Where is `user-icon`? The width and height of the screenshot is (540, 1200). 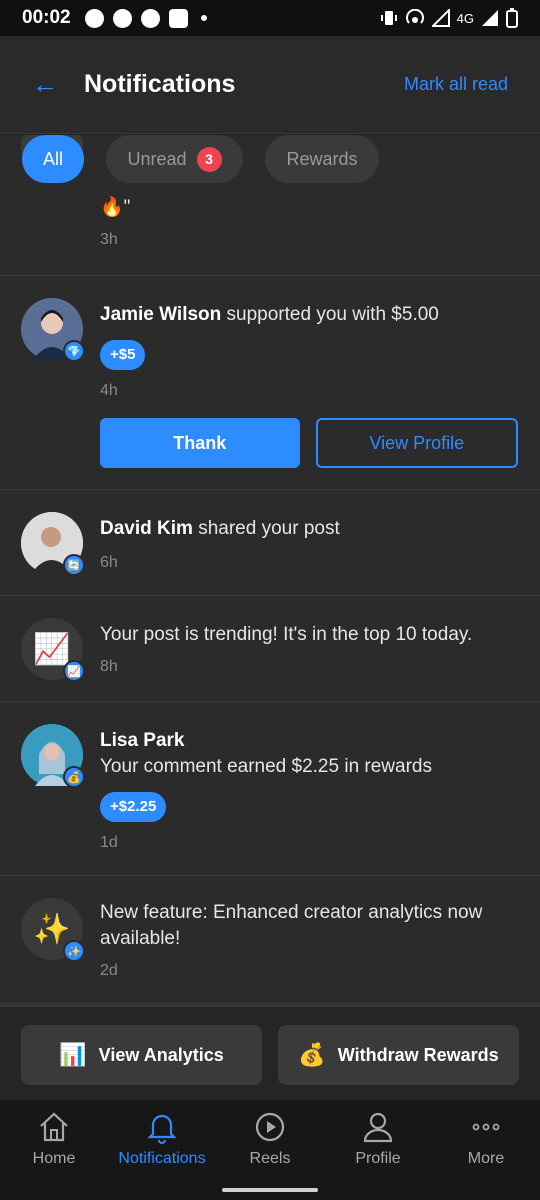 user-icon is located at coordinates (378, 1127).